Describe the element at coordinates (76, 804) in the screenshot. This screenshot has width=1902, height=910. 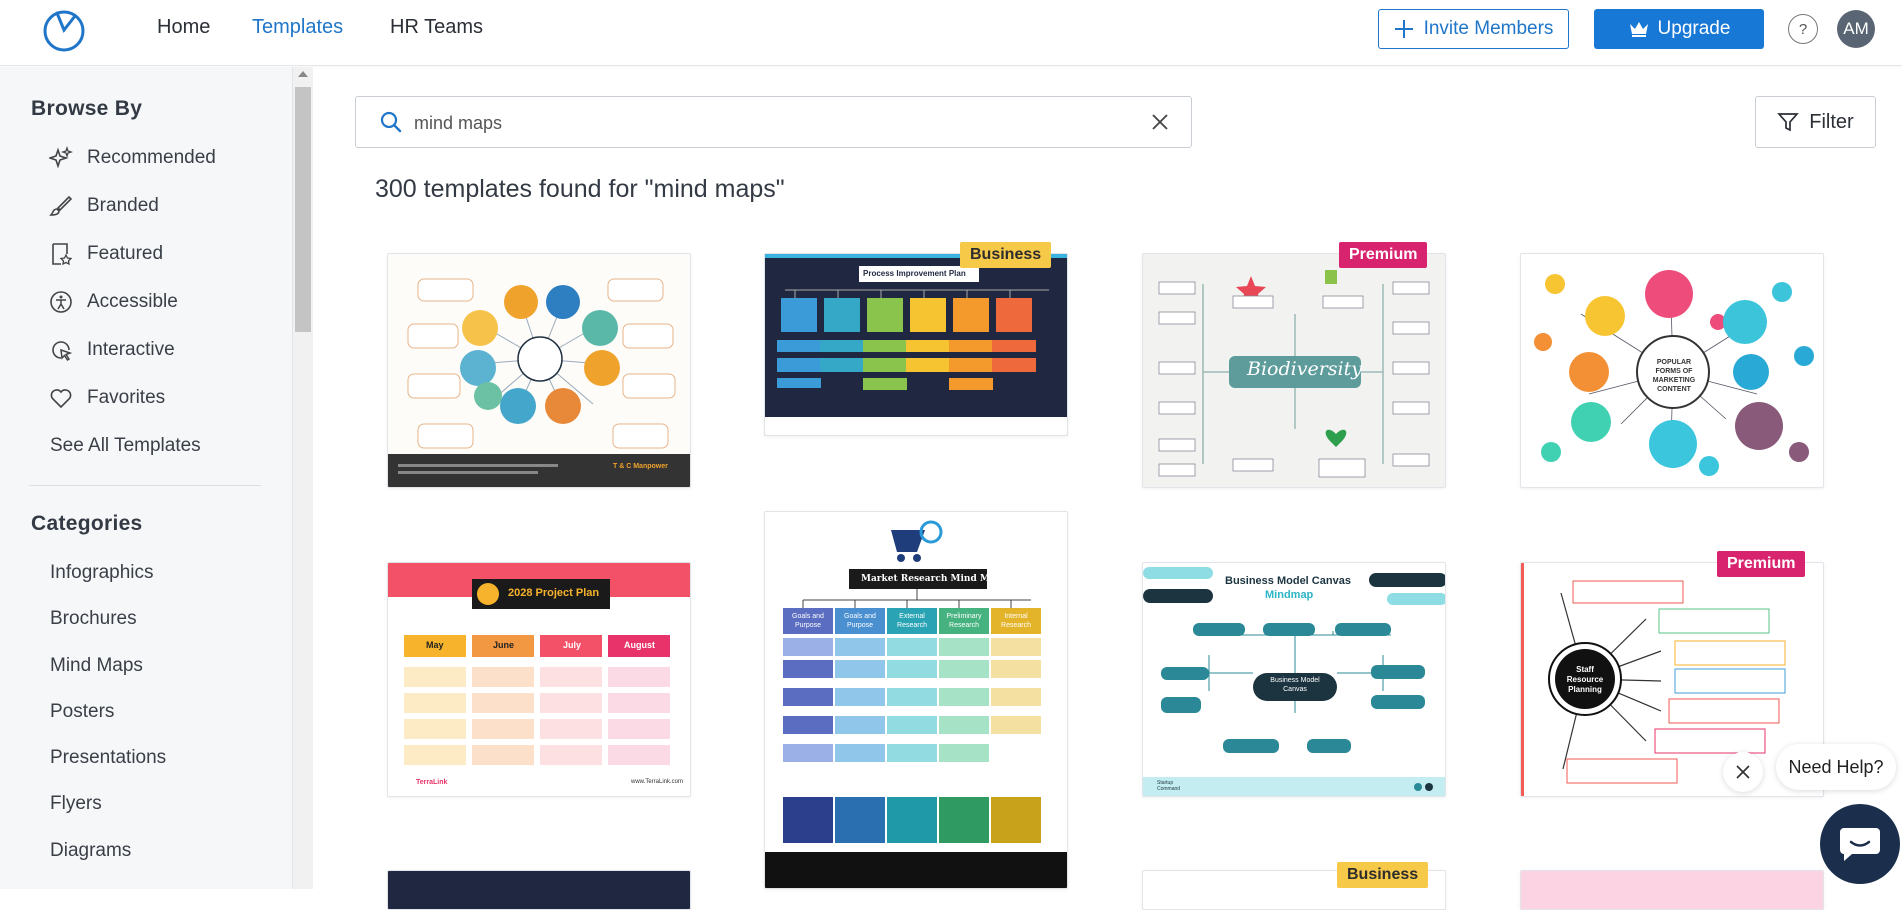
I see `category-flyers: Flyers` at that location.